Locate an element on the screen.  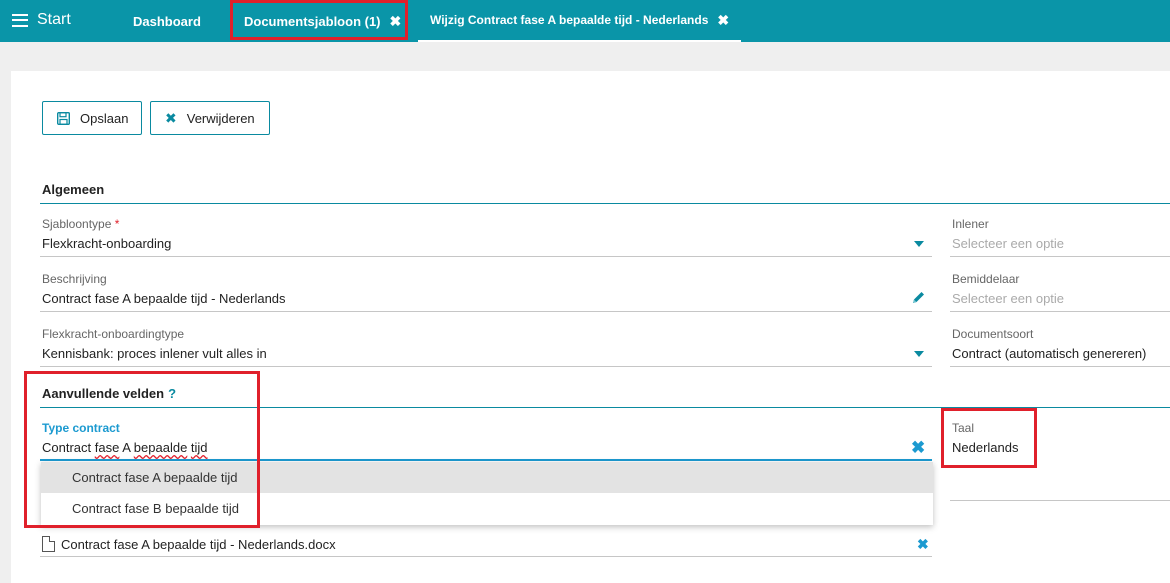
onboarding-type-select: Kennisbank: proces inlener vult alles in is located at coordinates (154, 353).